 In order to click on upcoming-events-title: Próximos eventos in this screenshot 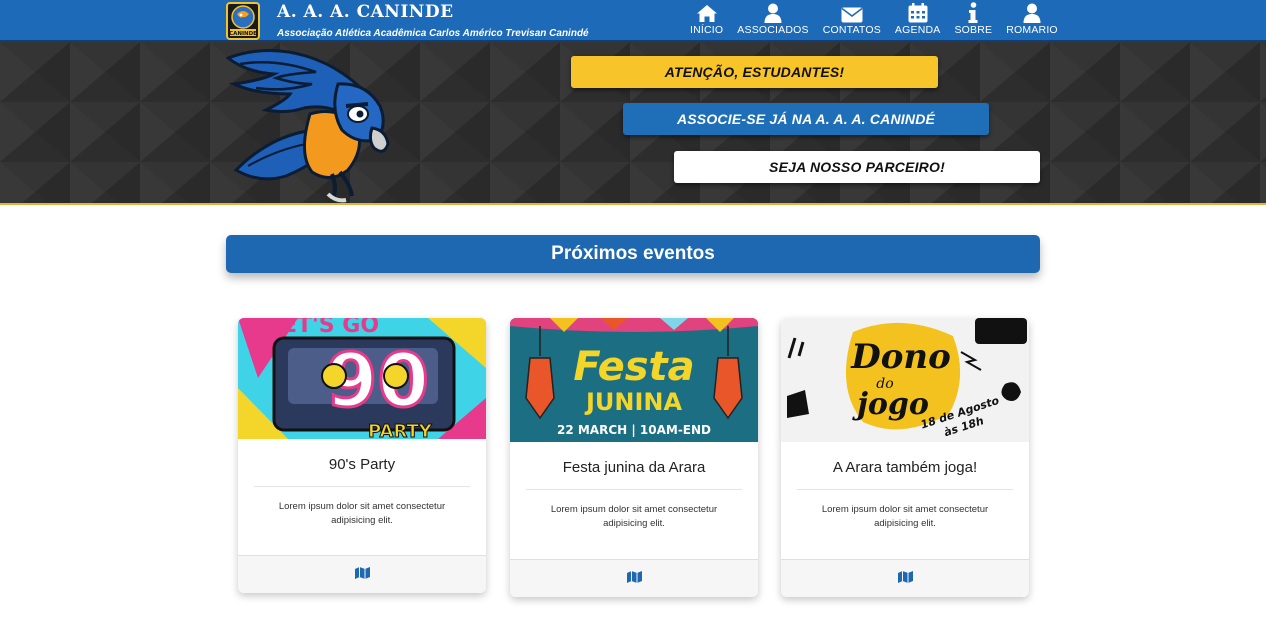, I will do `click(633, 254)`.